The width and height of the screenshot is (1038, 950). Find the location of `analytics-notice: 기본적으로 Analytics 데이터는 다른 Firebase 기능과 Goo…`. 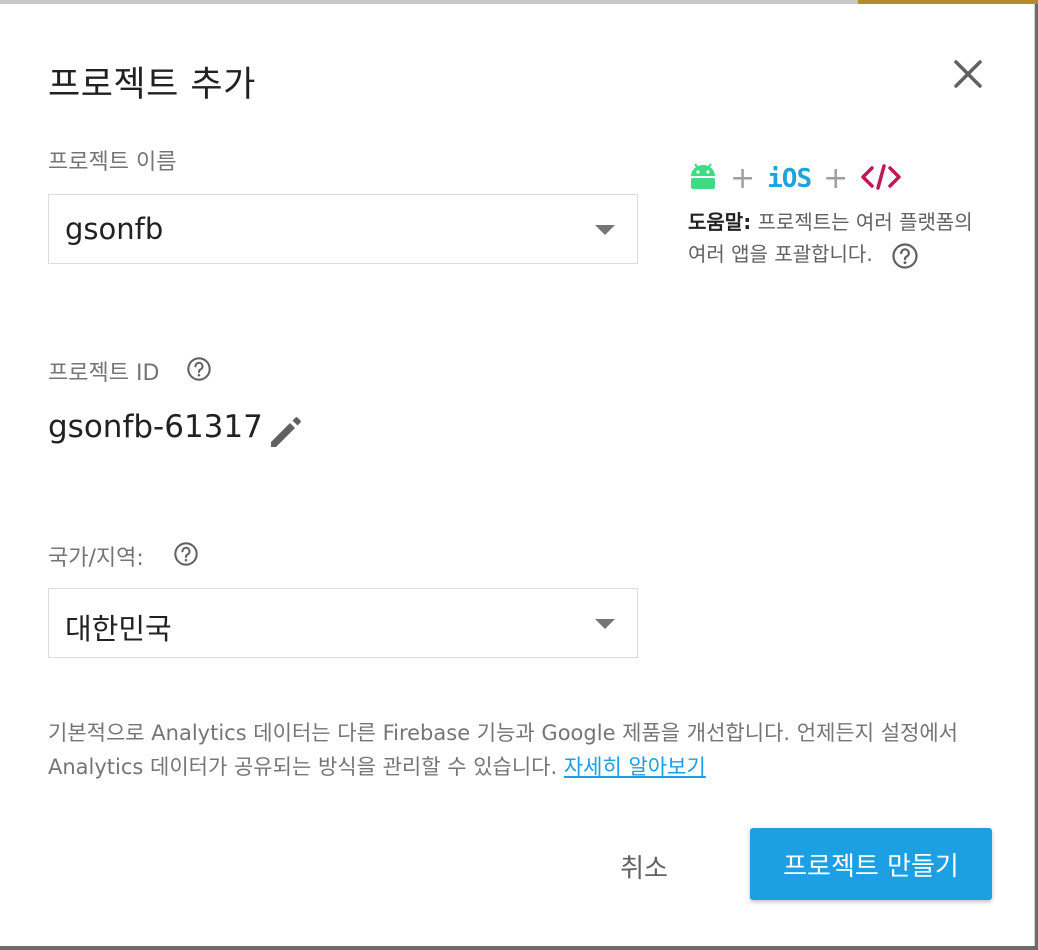

analytics-notice: 기본적으로 Analytics 데이터는 다른 Firebase 기능과 Goo… is located at coordinates (518, 750).